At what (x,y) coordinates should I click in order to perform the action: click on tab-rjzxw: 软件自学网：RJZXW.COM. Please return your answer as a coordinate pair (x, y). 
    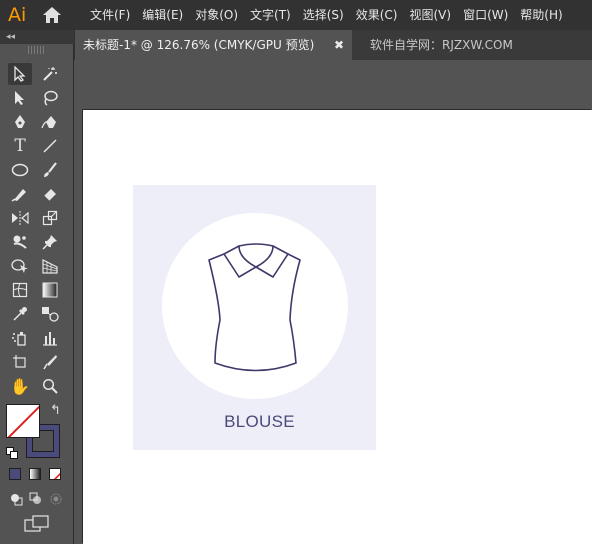
    Looking at the image, I should click on (472, 45).